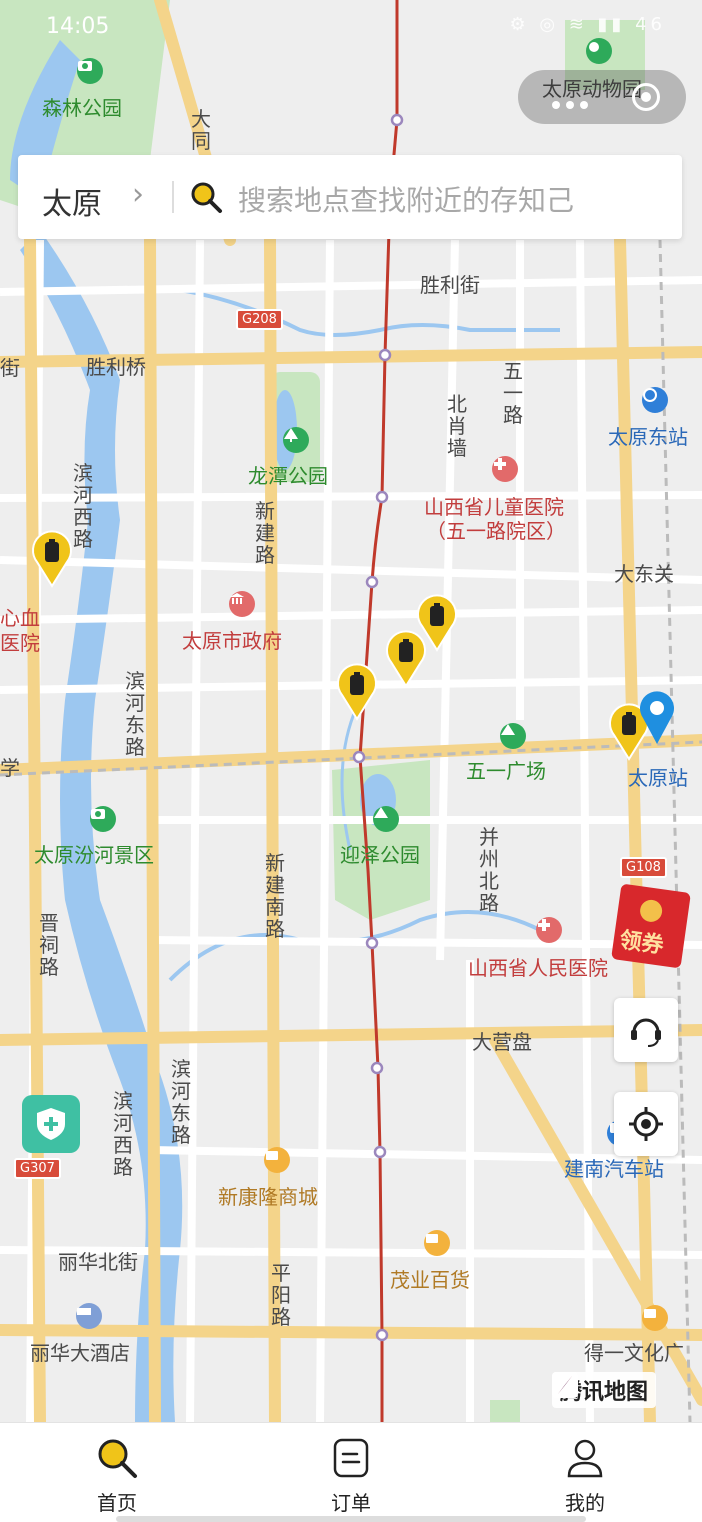 Image resolution: width=702 pixels, height=1522 pixels. Describe the element at coordinates (538, 968) in the screenshot. I see `label-peoples-hospital: 山西省人民医院` at that location.